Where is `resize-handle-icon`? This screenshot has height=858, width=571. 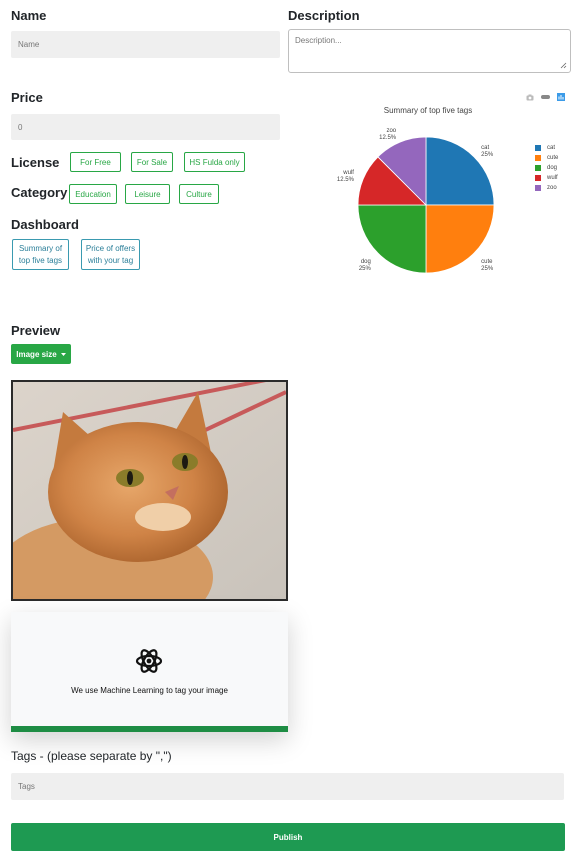 resize-handle-icon is located at coordinates (563, 65).